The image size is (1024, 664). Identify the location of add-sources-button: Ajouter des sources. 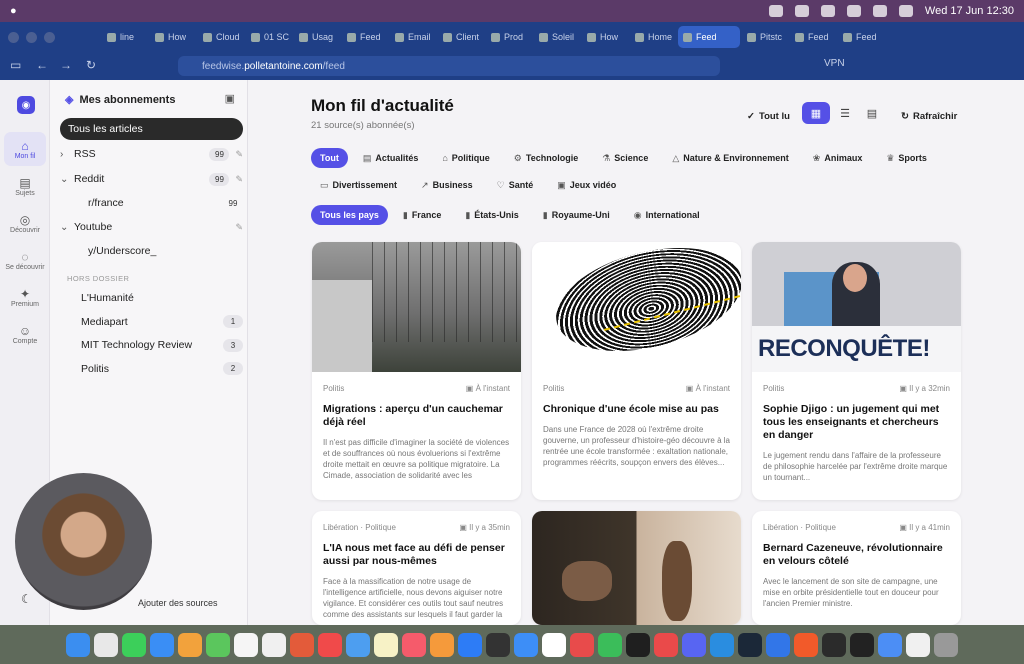
(178, 603).